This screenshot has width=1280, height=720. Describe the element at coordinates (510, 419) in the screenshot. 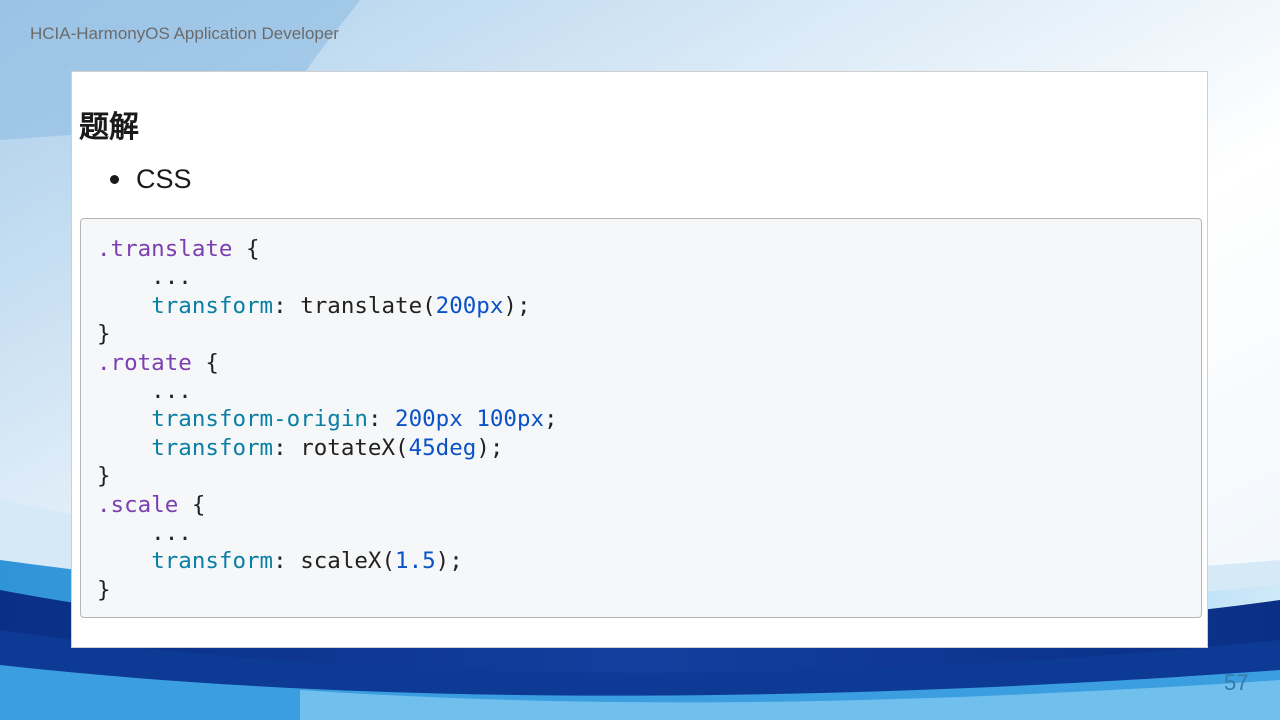

I see `code-token: 100px` at that location.